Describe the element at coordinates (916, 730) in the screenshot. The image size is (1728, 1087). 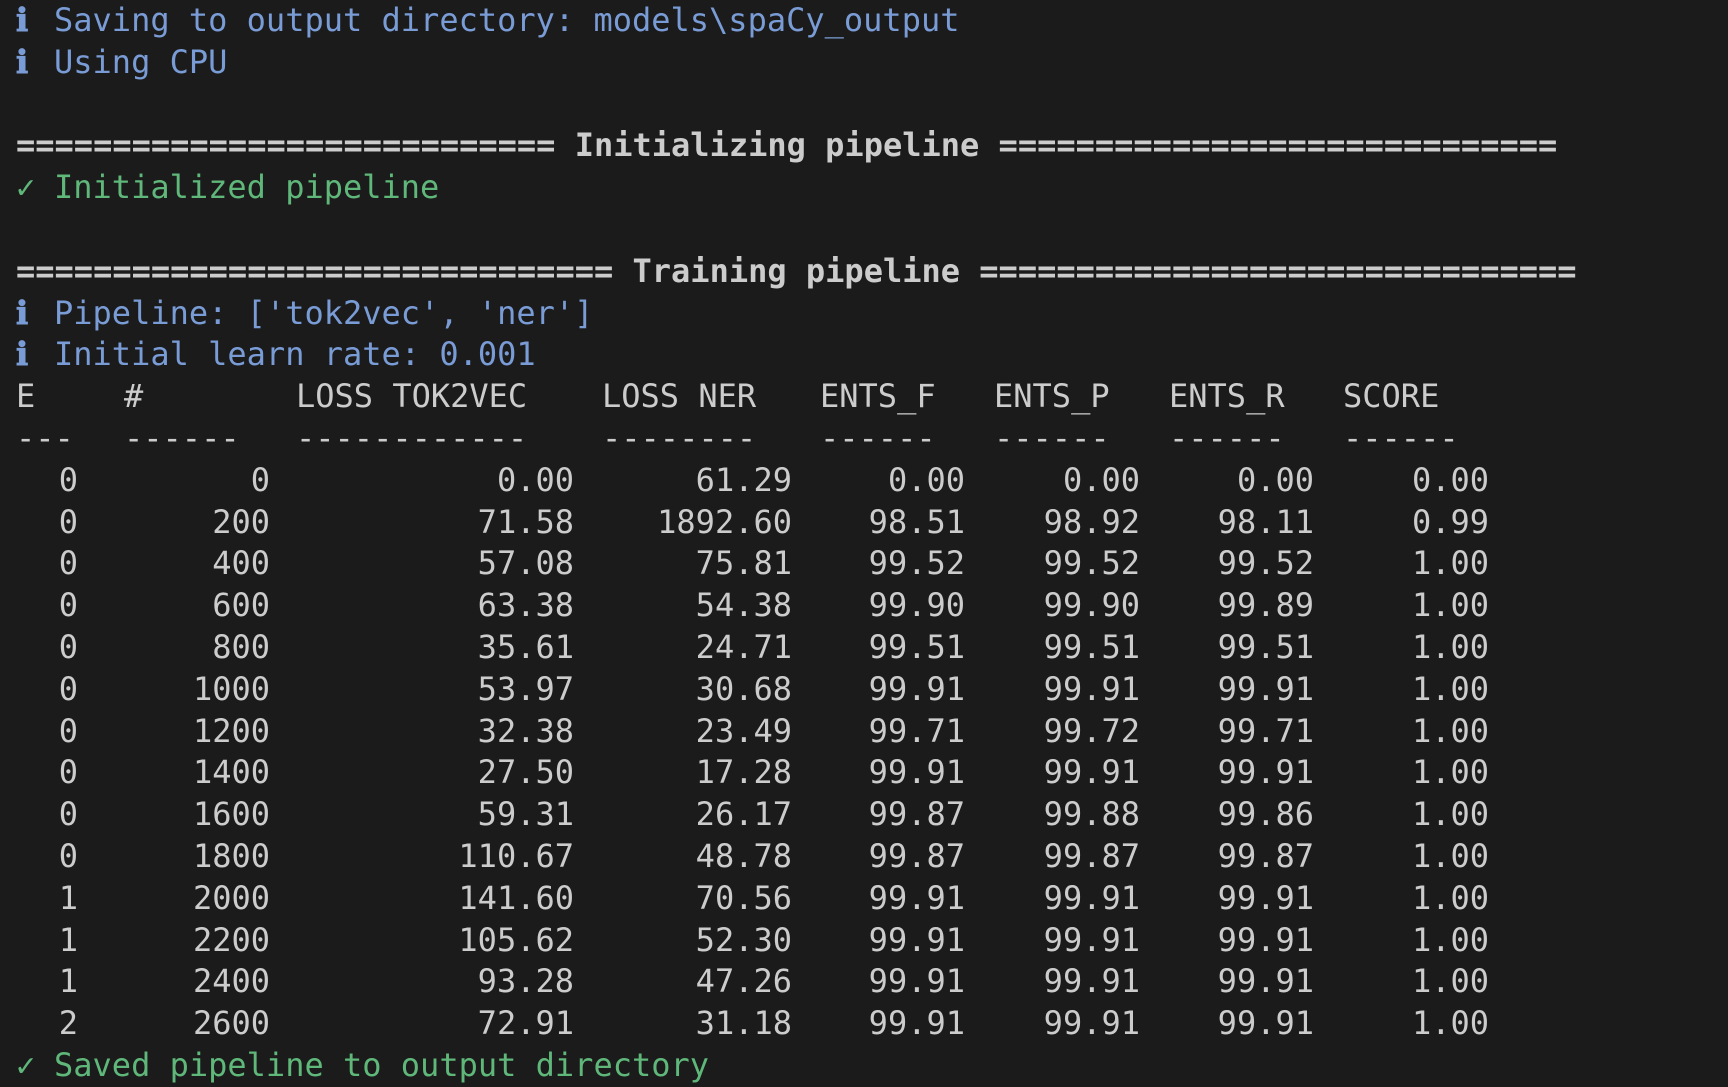
I see `table-cell: 99.71` at that location.